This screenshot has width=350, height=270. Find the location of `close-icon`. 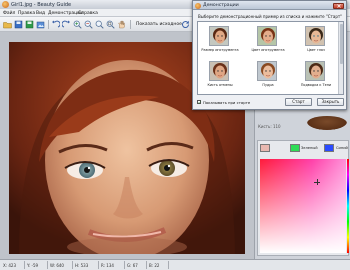

close-icon is located at coordinates (339, 6).